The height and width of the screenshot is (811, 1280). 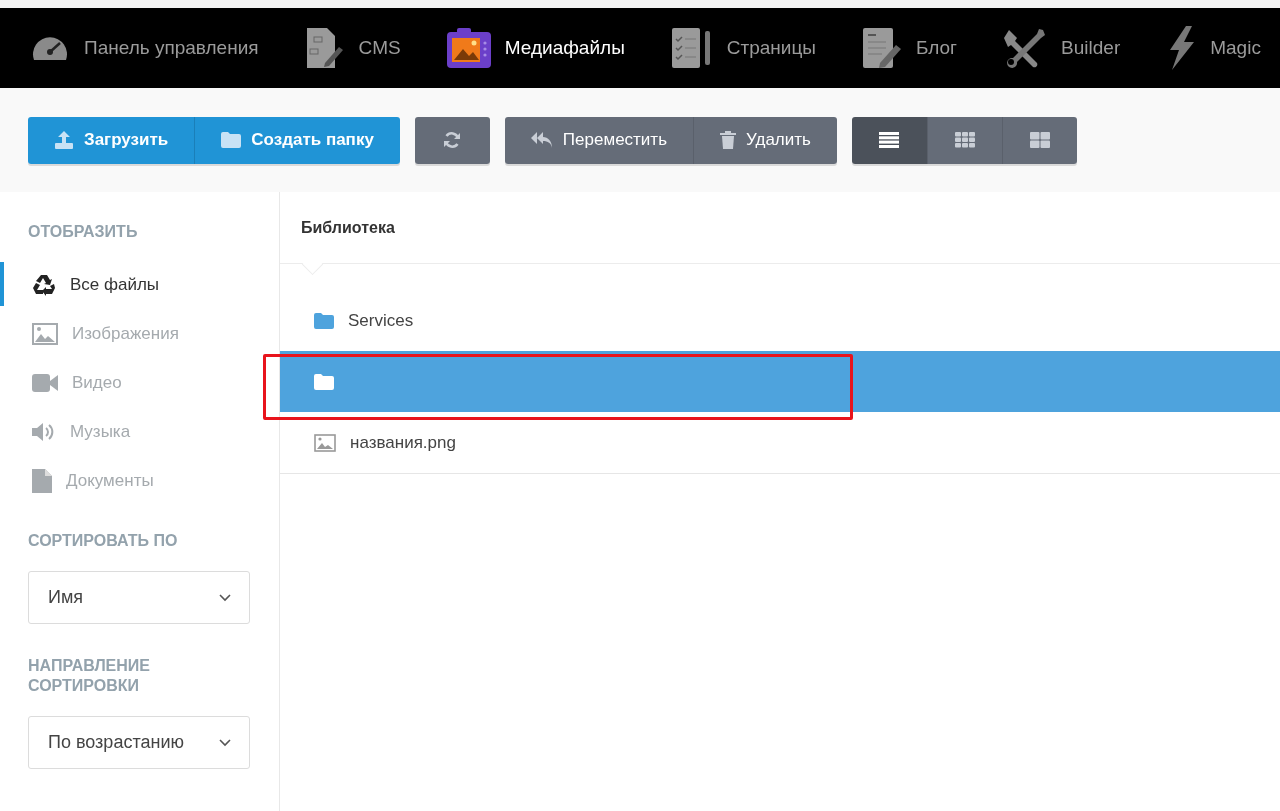 I want to click on refresh-icon, so click(x=452, y=140).